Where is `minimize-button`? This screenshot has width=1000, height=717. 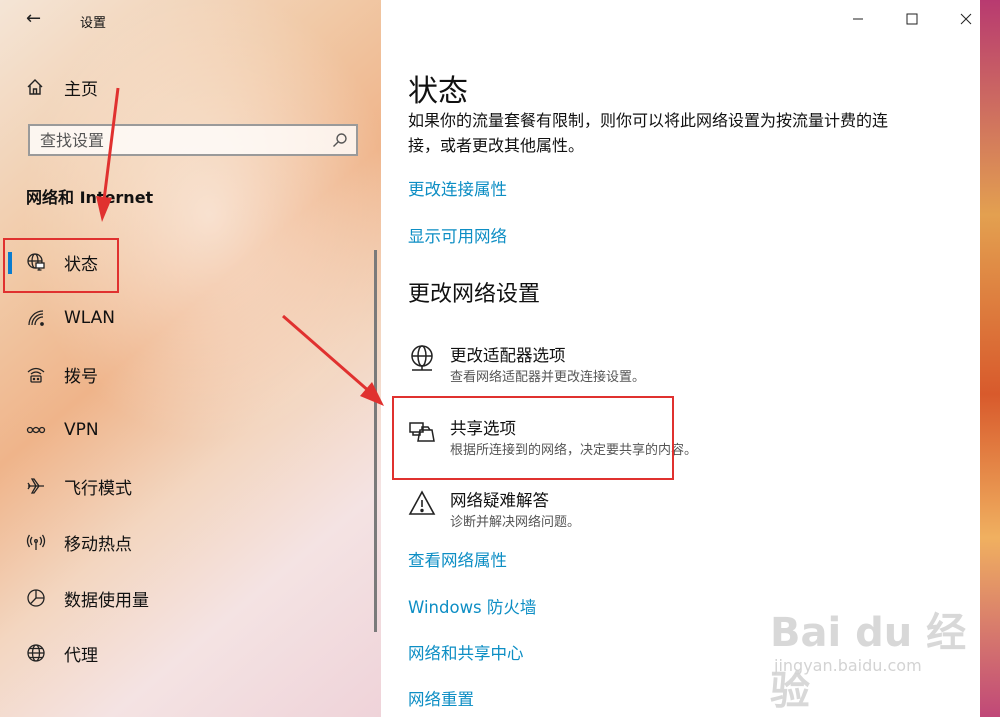 minimize-button is located at coordinates (858, 19).